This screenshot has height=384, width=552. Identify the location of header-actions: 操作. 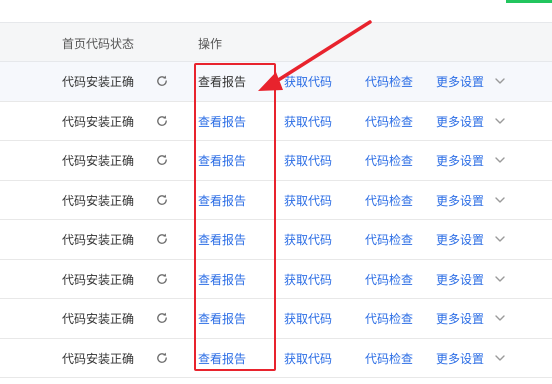
(210, 44).